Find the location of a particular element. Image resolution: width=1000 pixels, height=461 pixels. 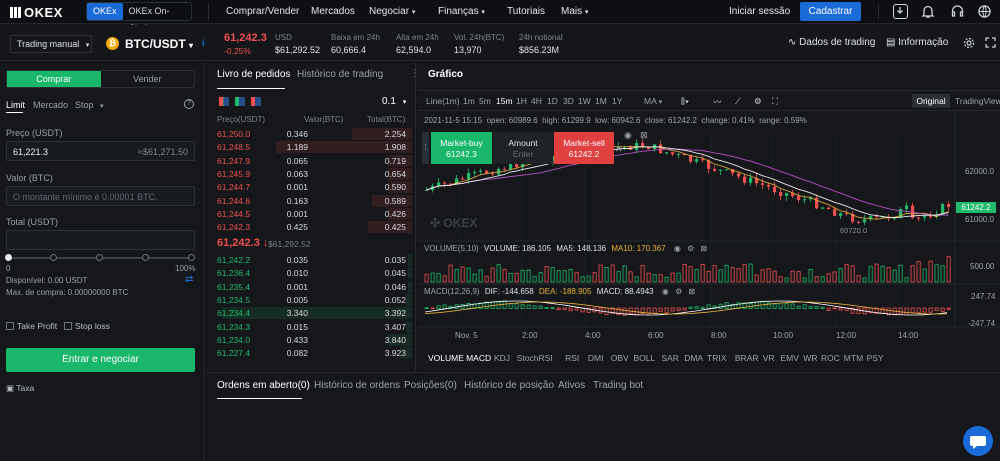

chart-fullscreen-icon: ⛶ is located at coordinates (775, 101).